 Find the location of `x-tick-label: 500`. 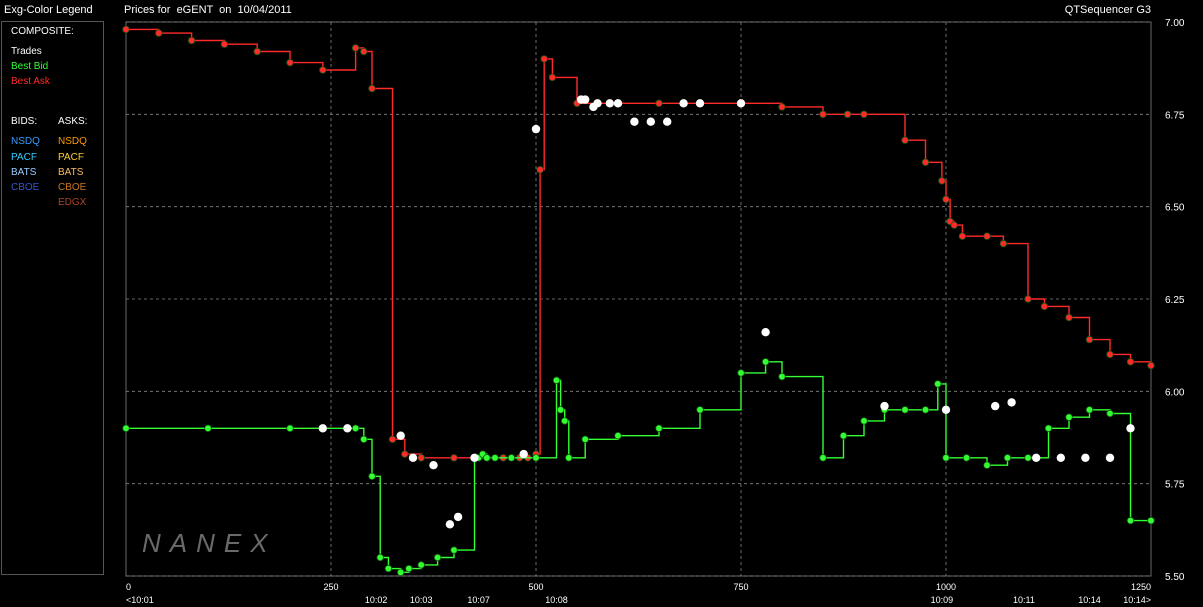

x-tick-label: 500 is located at coordinates (535, 587).